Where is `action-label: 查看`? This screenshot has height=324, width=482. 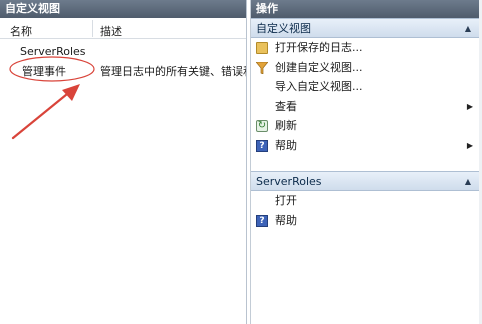
action-label: 查看 is located at coordinates (286, 106).